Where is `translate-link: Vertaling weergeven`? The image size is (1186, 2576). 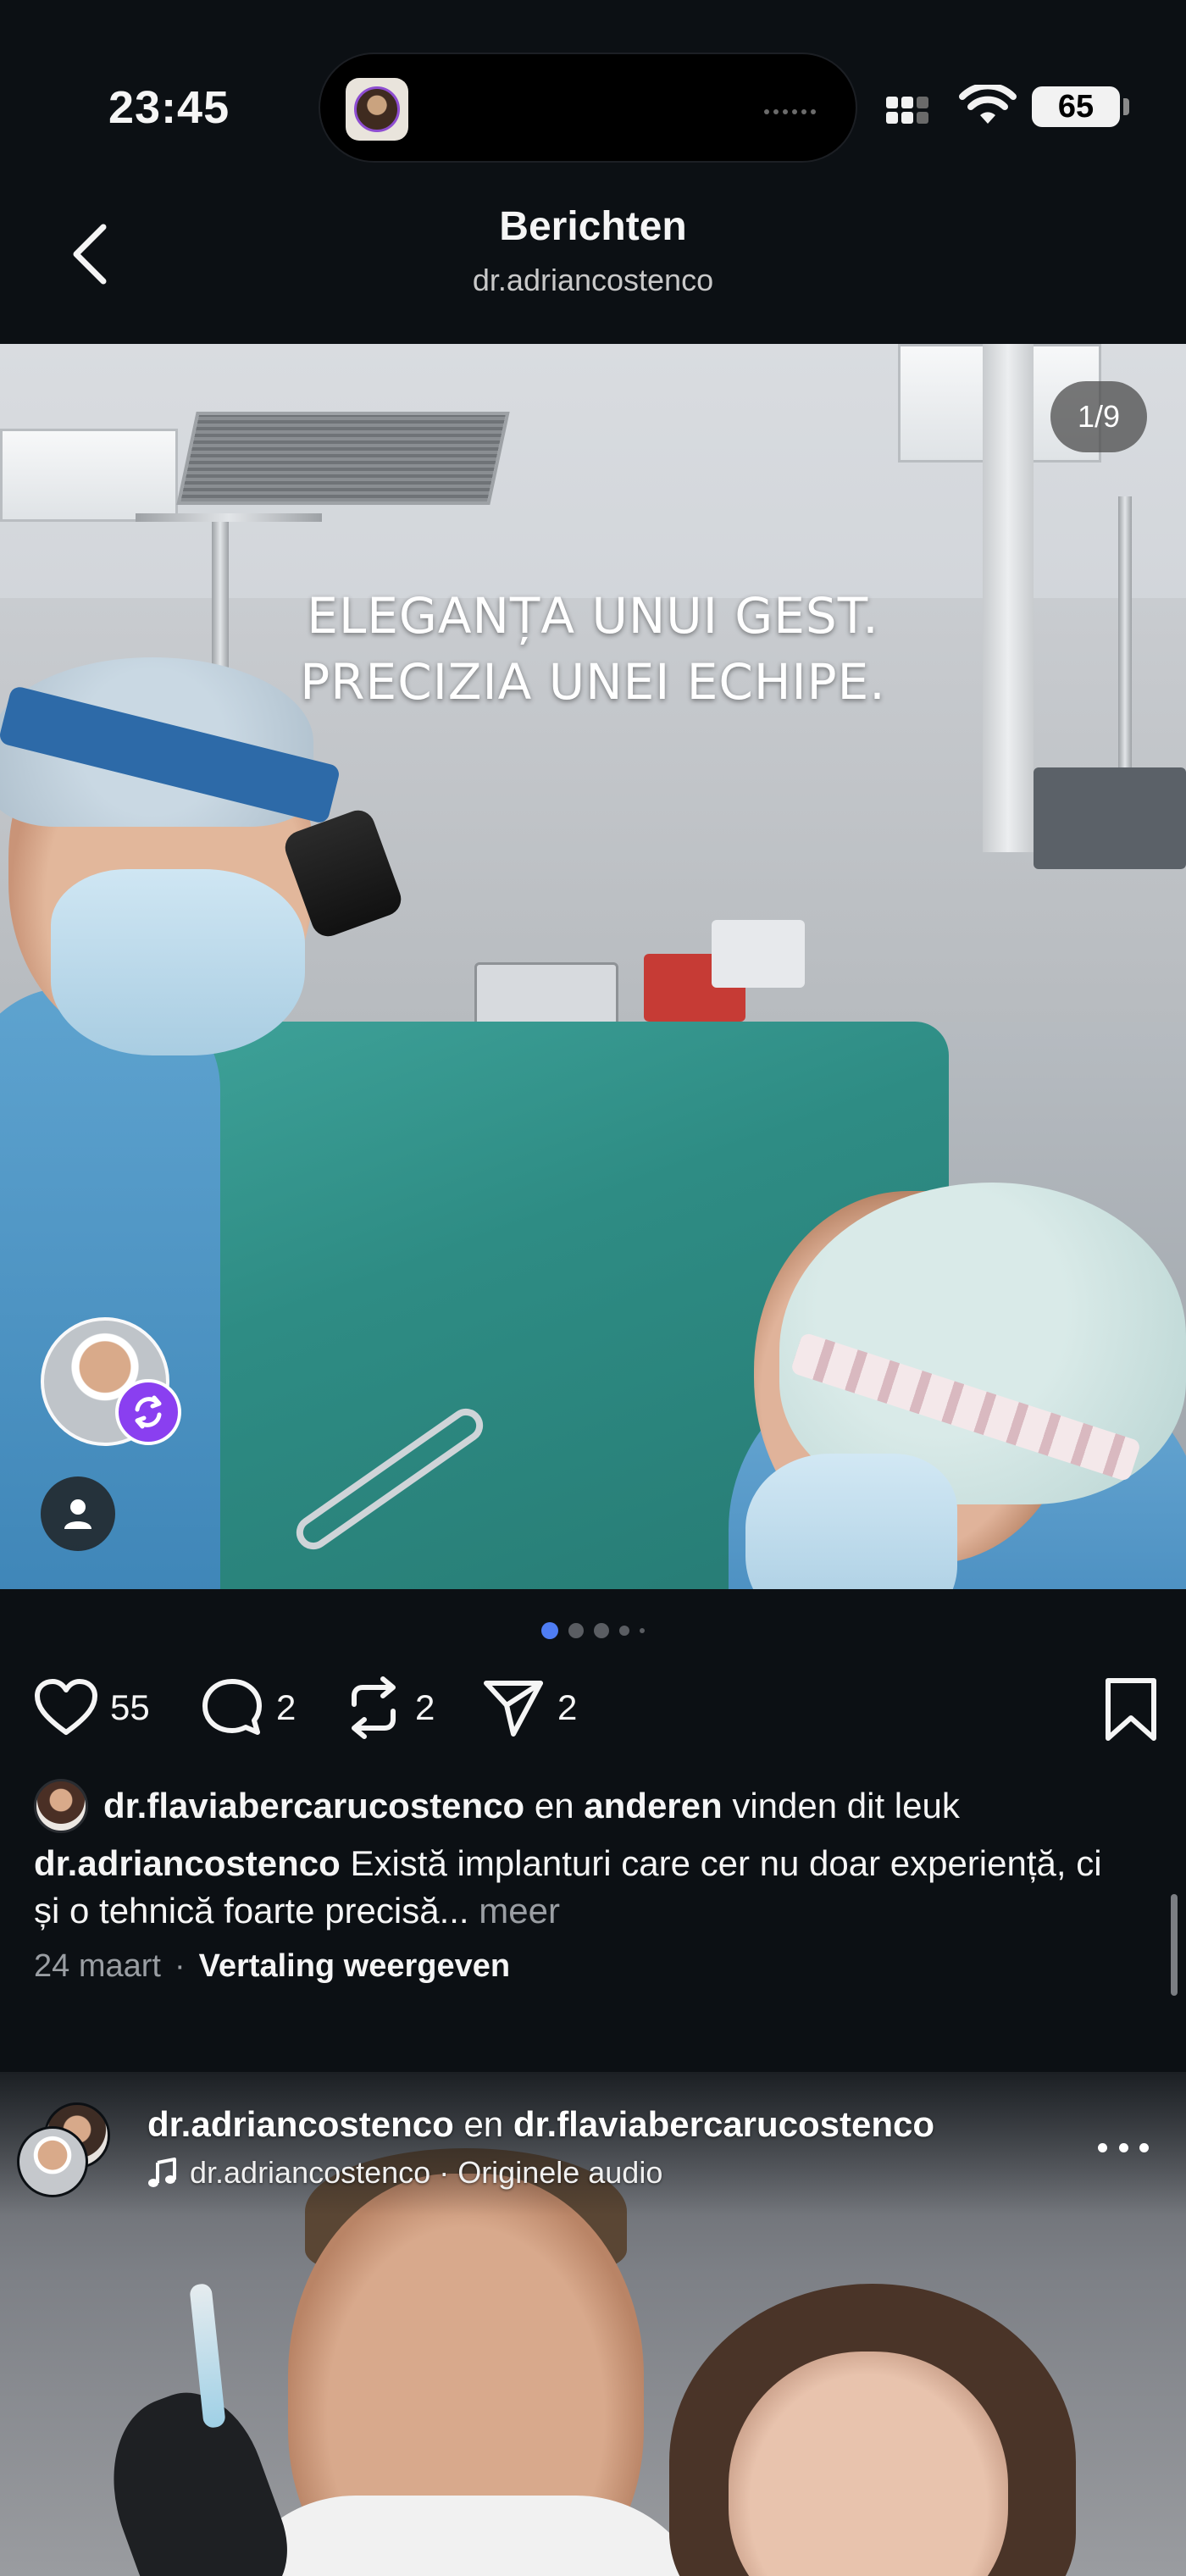
translate-link: Vertaling weergeven is located at coordinates (355, 1966).